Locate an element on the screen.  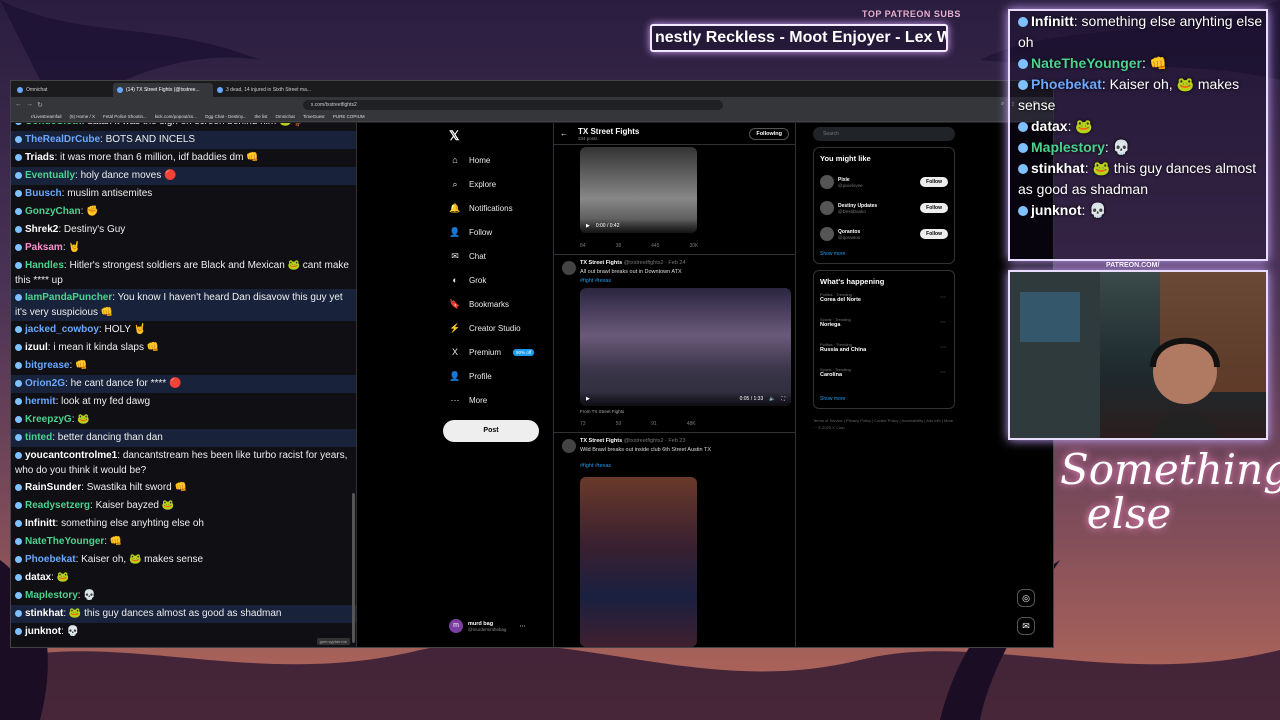
like-count: 445 is located at coordinates (655, 246).